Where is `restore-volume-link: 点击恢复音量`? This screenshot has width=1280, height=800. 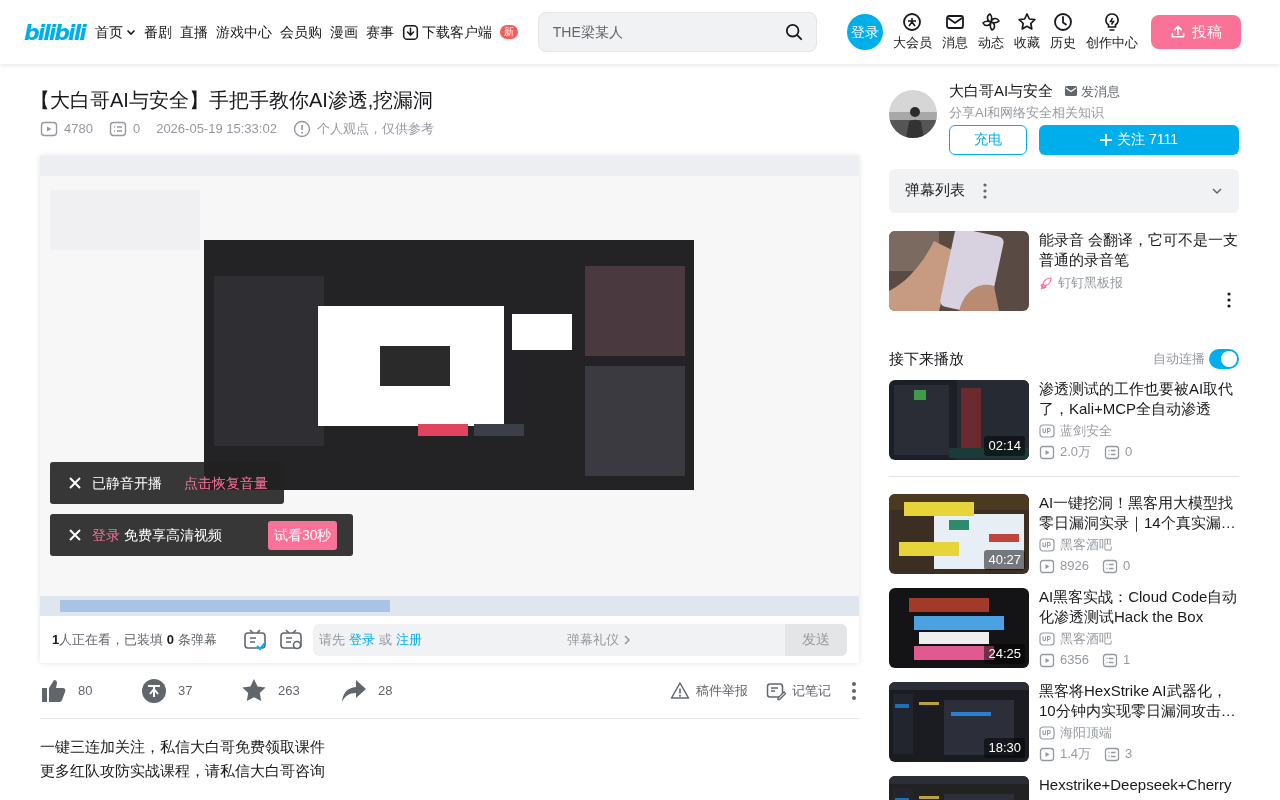 restore-volume-link: 点击恢复音量 is located at coordinates (226, 483).